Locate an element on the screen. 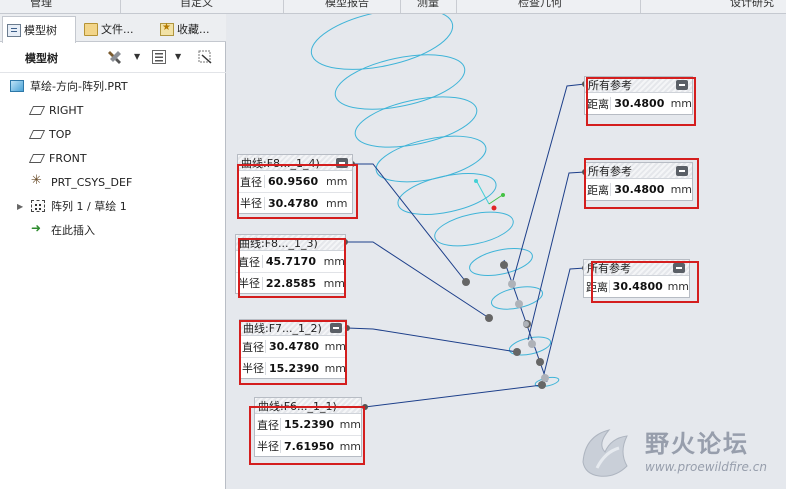  settings-dropdown-chevron-icon: ▼ is located at coordinates (137, 56).